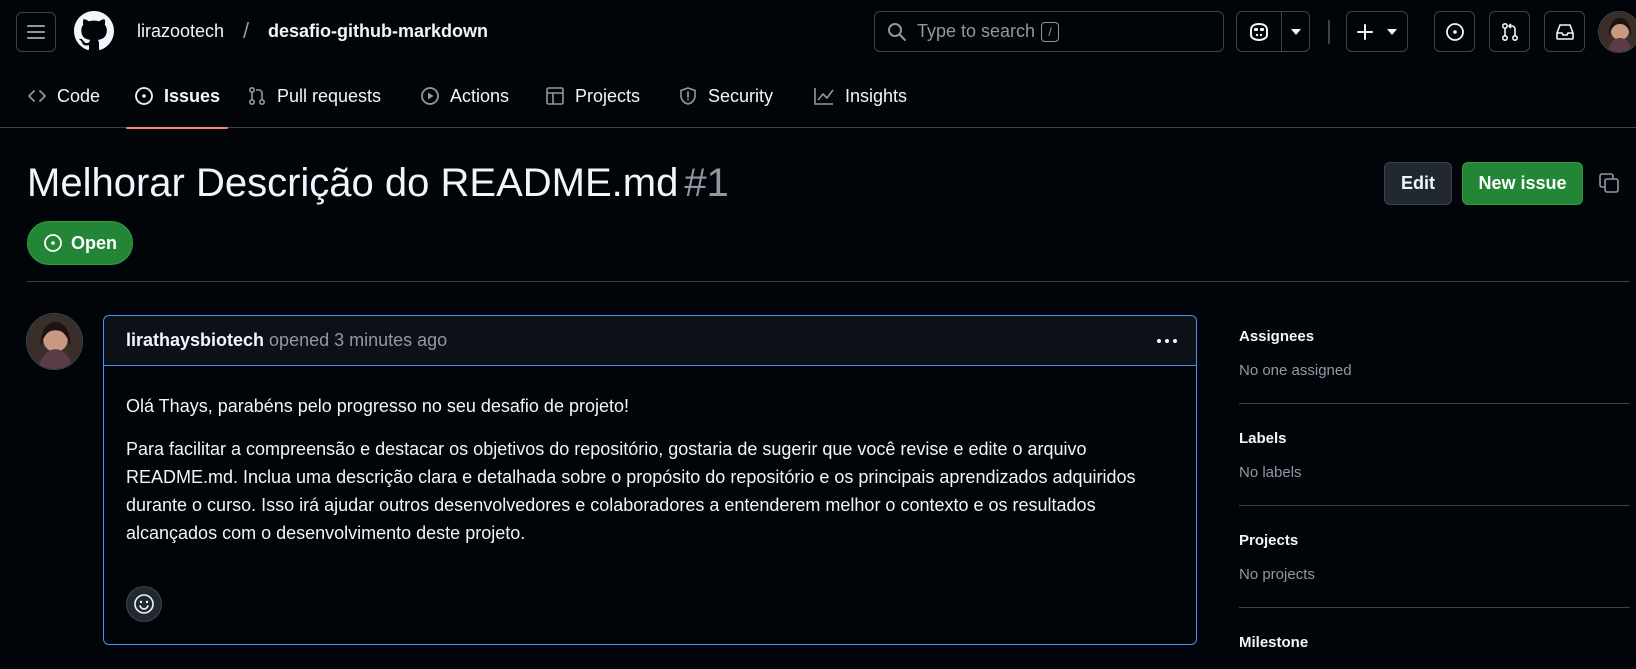  I want to click on tab-security: Security, so click(725, 101).